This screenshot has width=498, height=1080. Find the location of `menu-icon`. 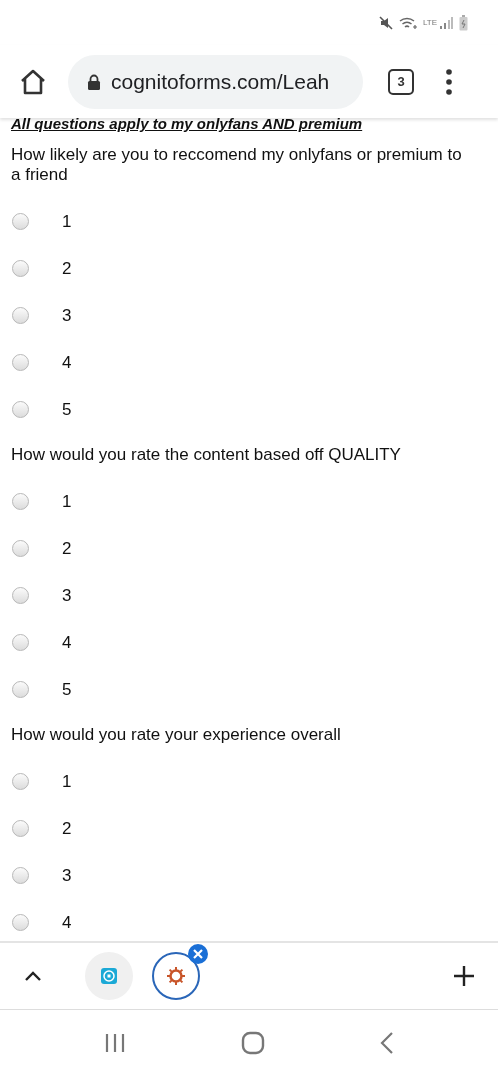

menu-icon is located at coordinates (449, 81).